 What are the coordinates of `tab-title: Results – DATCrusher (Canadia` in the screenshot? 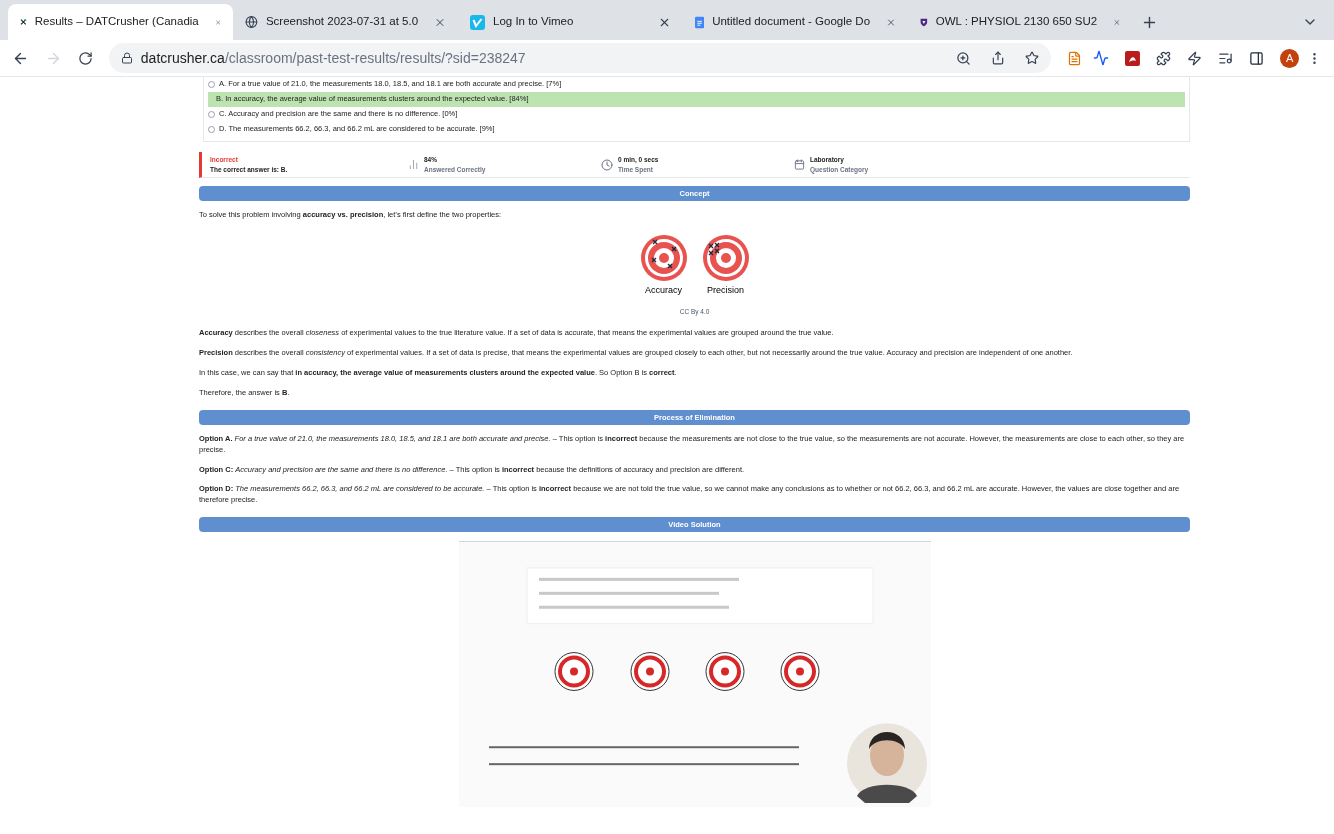 It's located at (116, 22).